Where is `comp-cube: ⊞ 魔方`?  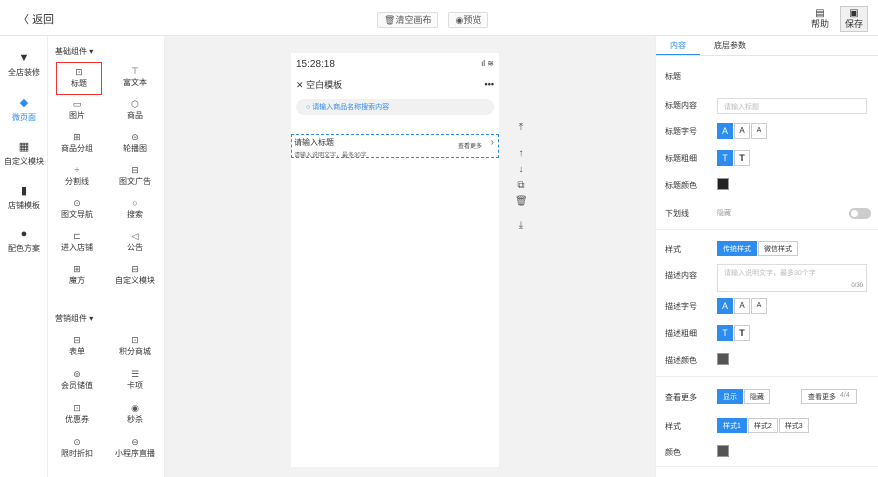
comp-cube: ⊞ 魔方 is located at coordinates (77, 276).